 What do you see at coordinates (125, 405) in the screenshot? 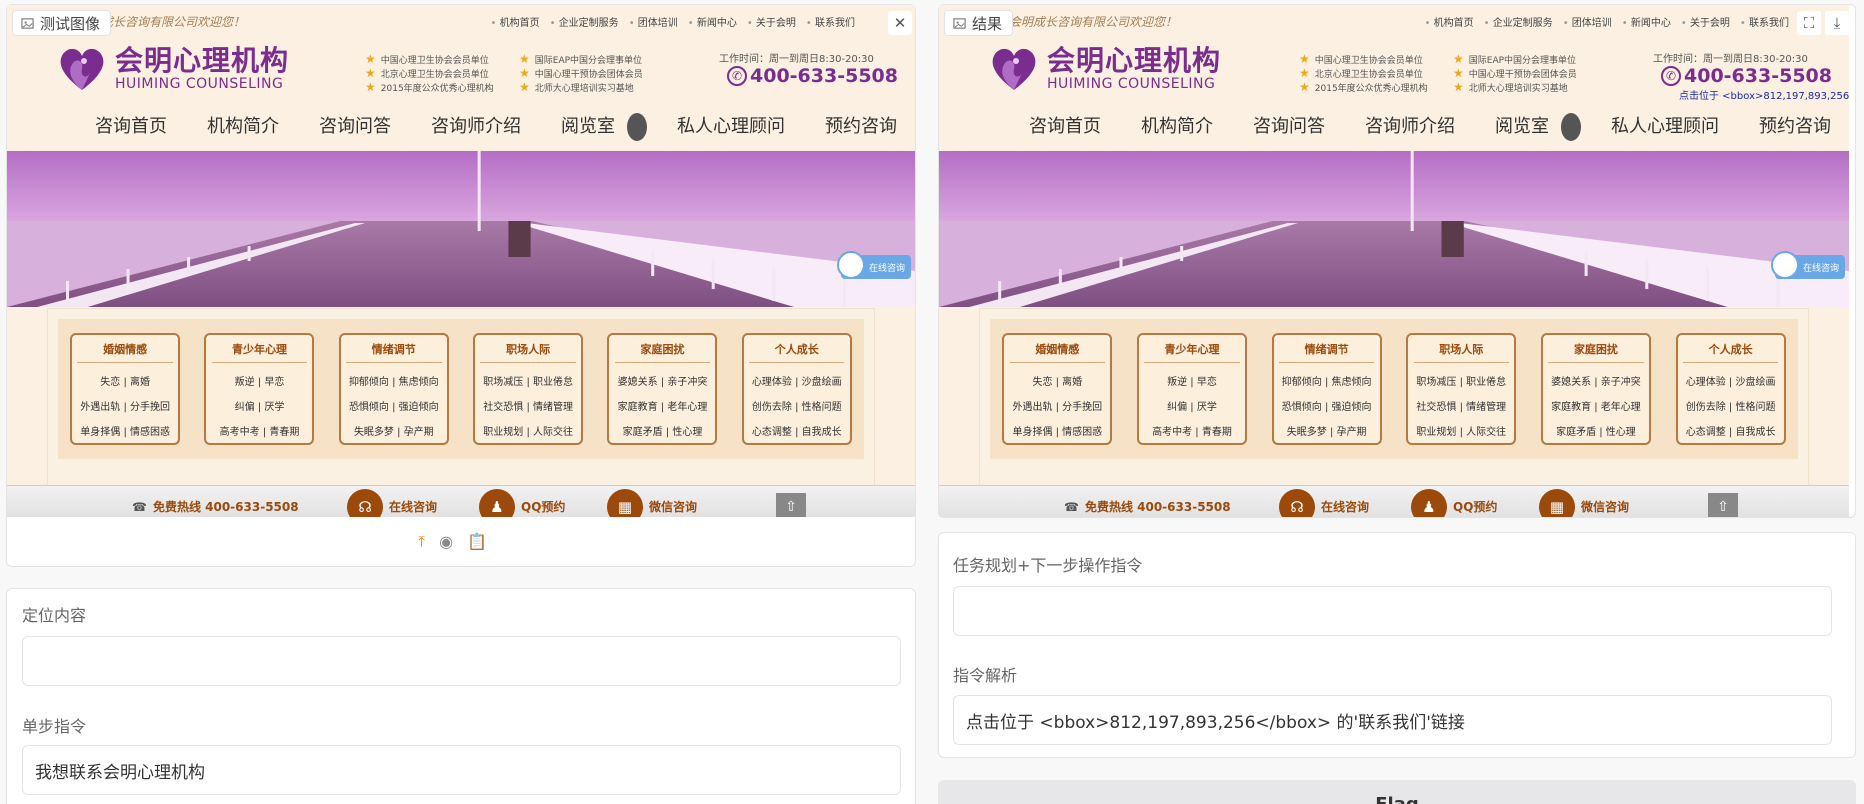
I see `category-row: 外遇出轨 | 分手挽回` at bounding box center [125, 405].